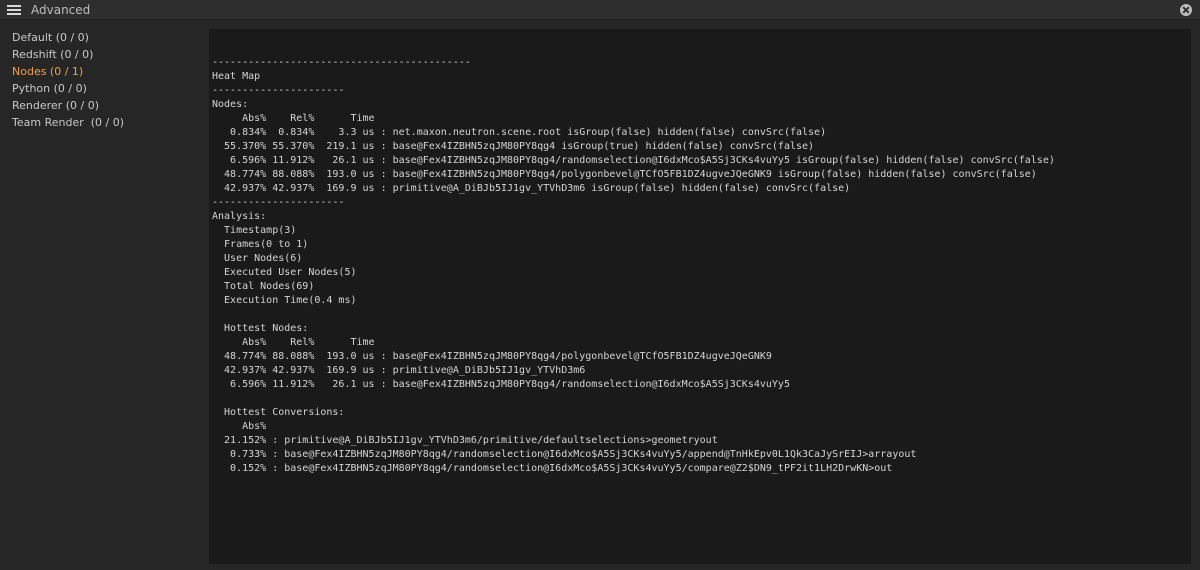 The width and height of the screenshot is (1200, 570). I want to click on console-line: Analysis:, so click(239, 216).